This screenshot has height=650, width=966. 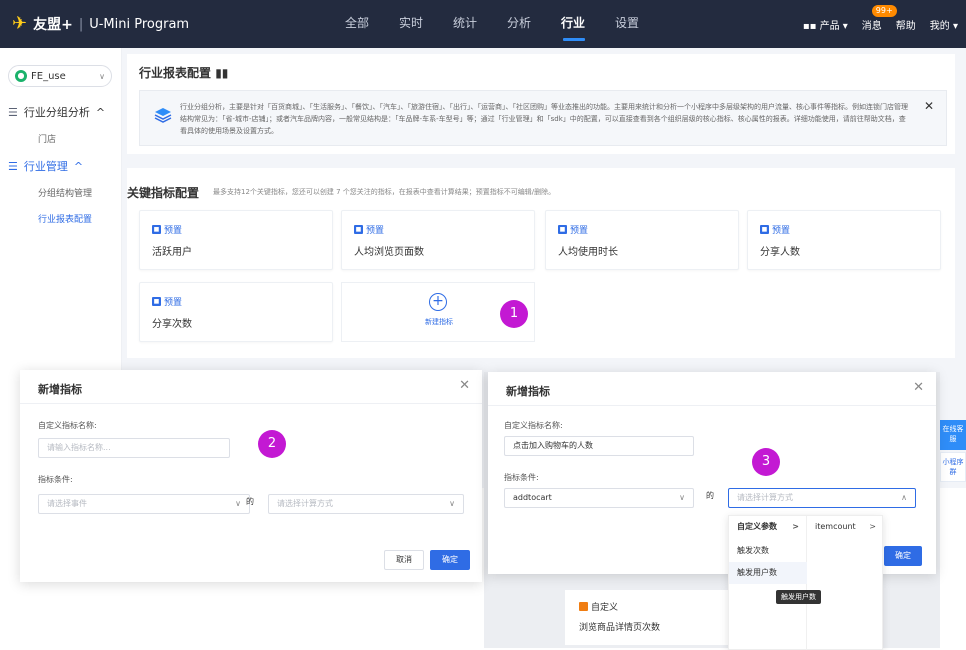 What do you see at coordinates (906, 24) in the screenshot?
I see `help-link: 帮助` at bounding box center [906, 24].